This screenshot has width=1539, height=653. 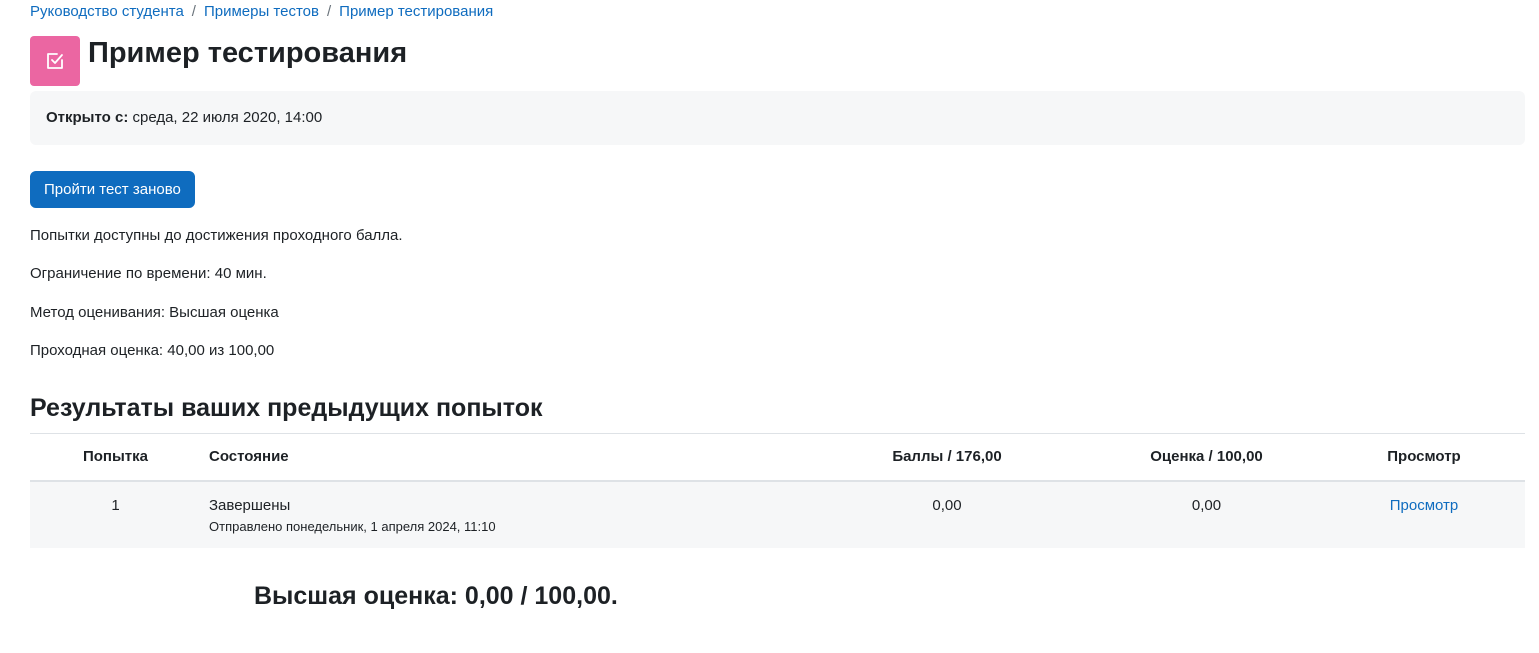 I want to click on review-attempt-link: Просмотр, so click(x=1424, y=505).